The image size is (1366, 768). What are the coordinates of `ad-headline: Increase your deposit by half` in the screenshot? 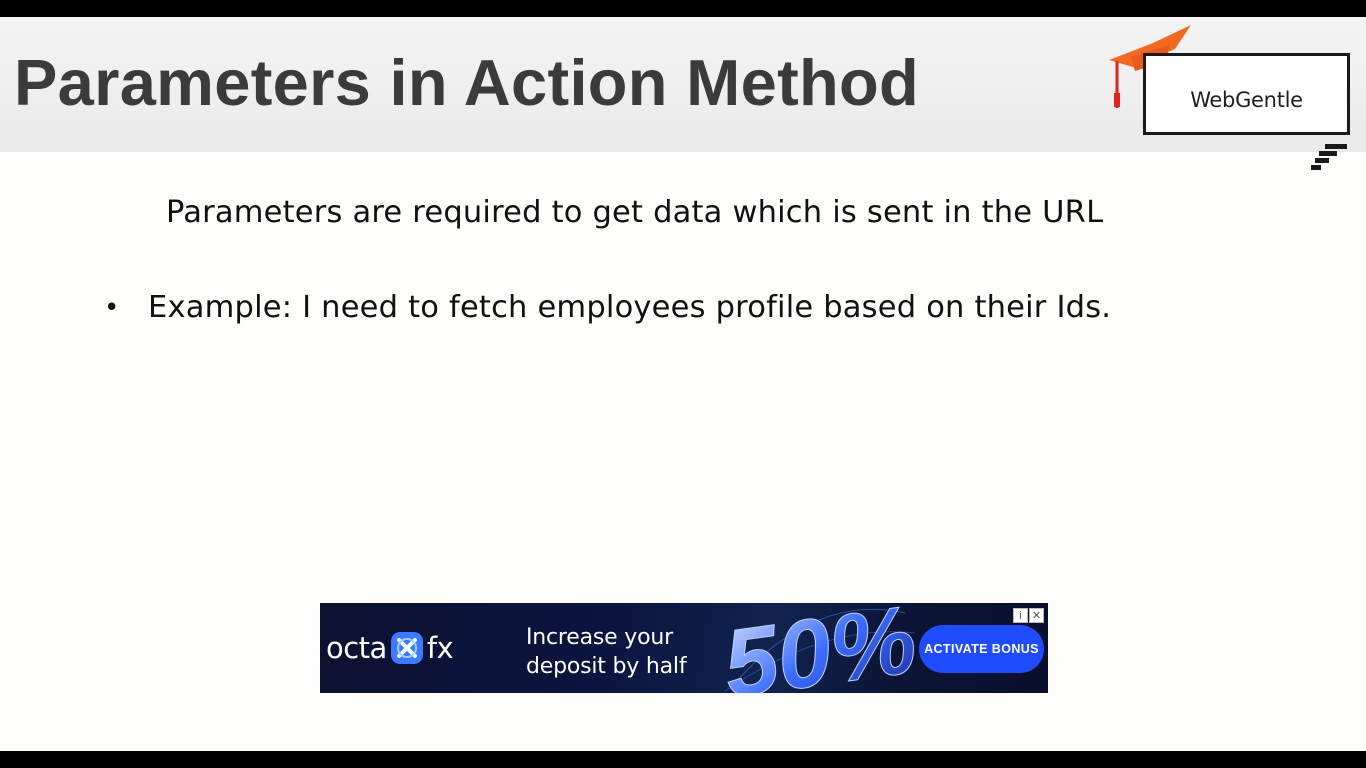 It's located at (606, 652).